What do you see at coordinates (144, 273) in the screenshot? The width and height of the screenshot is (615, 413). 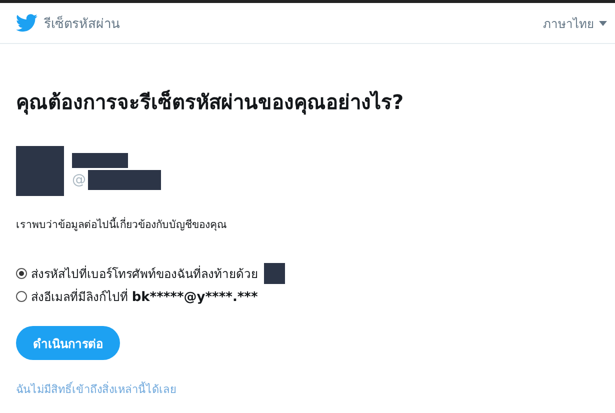 I see `option-label: ส่งรหัสไปที่เบอร์โทรศัพท์ของฉันที่ลงท้ายด้วย` at bounding box center [144, 273].